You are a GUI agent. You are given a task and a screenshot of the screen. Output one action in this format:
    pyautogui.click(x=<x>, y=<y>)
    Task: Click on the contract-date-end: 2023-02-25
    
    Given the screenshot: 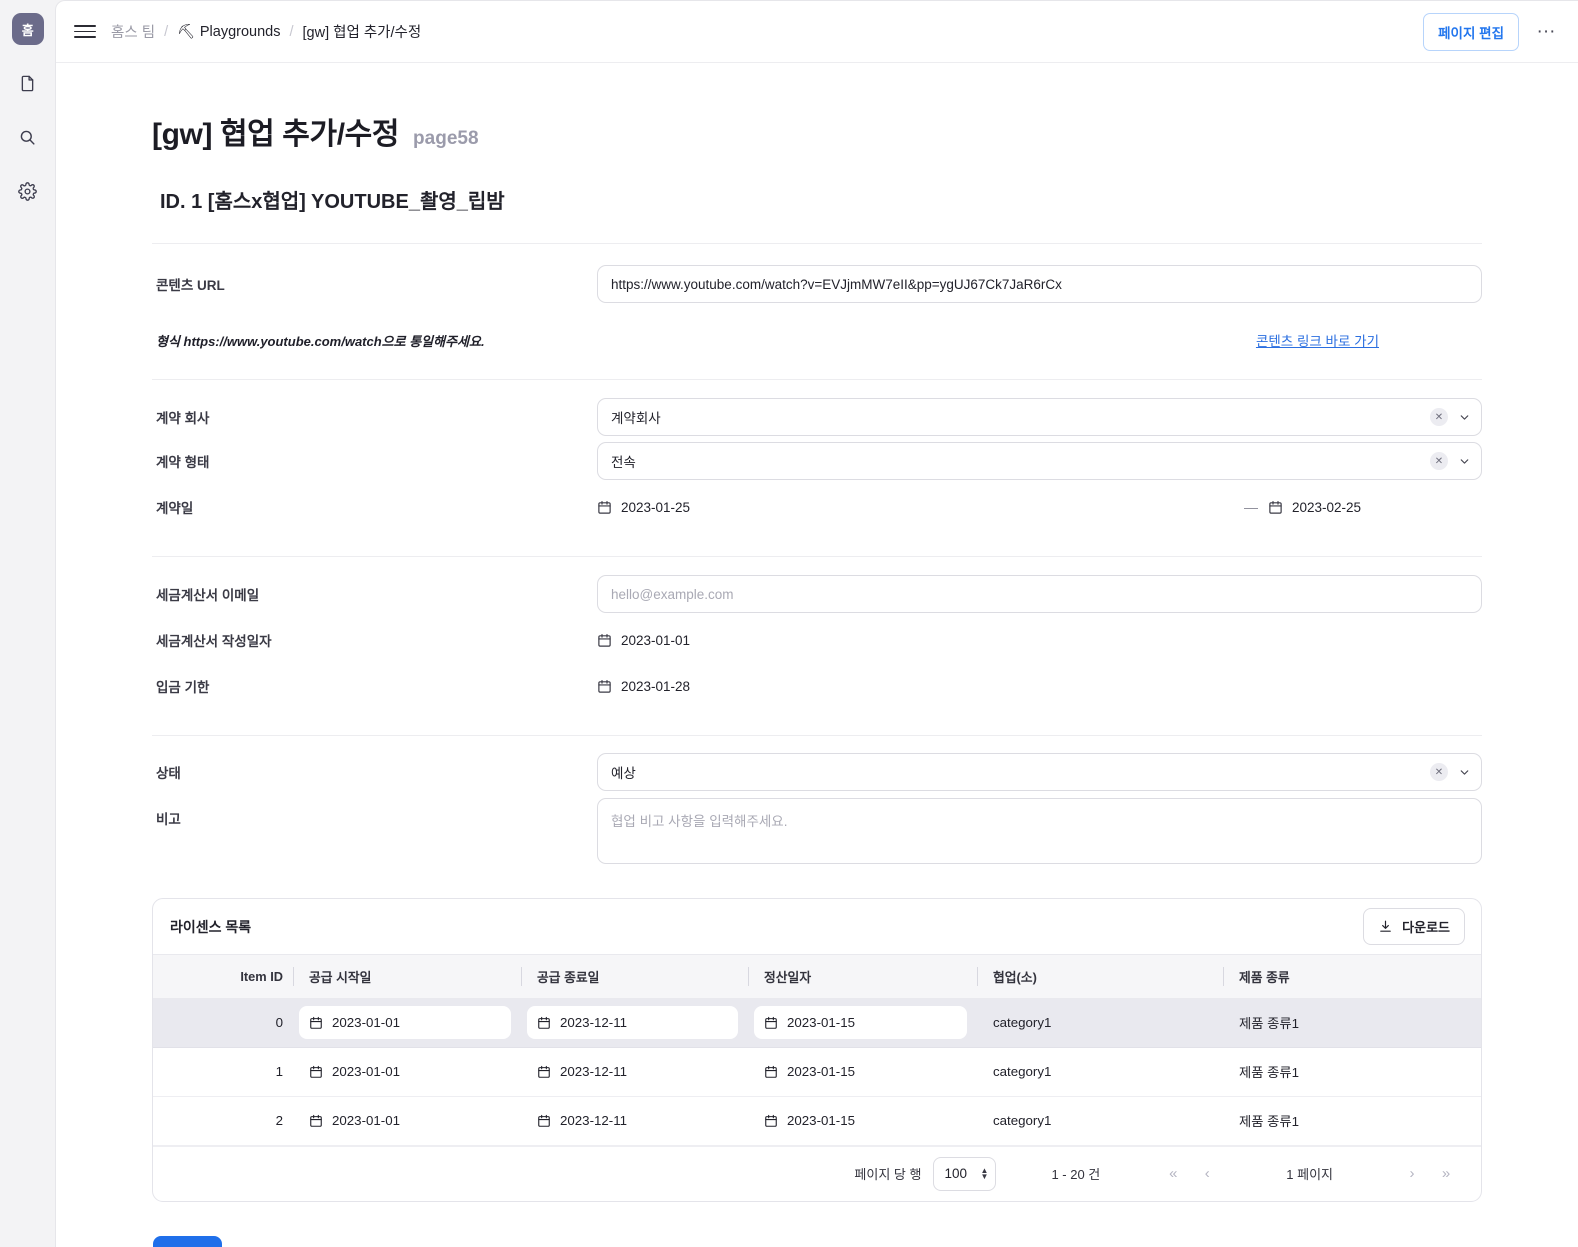 What is the action you would take?
    pyautogui.click(x=1375, y=507)
    